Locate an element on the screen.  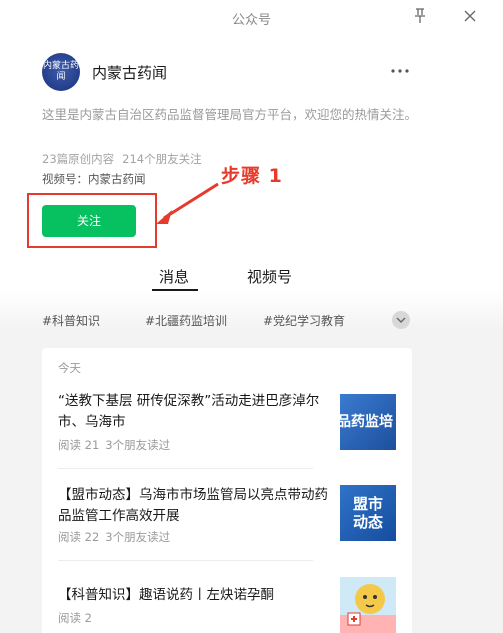
article-meta: 阅读 22 3个朋友读过 is located at coordinates (117, 537).